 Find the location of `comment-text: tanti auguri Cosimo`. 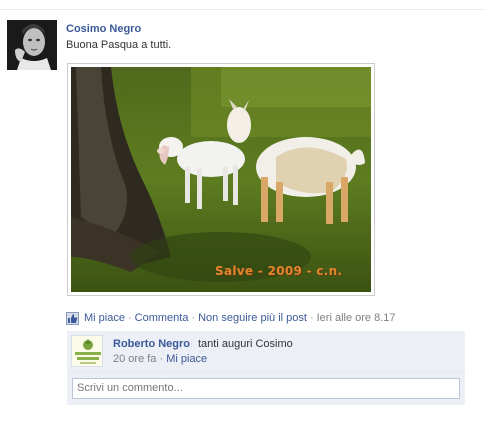

comment-text: tanti auguri Cosimo is located at coordinates (245, 344).